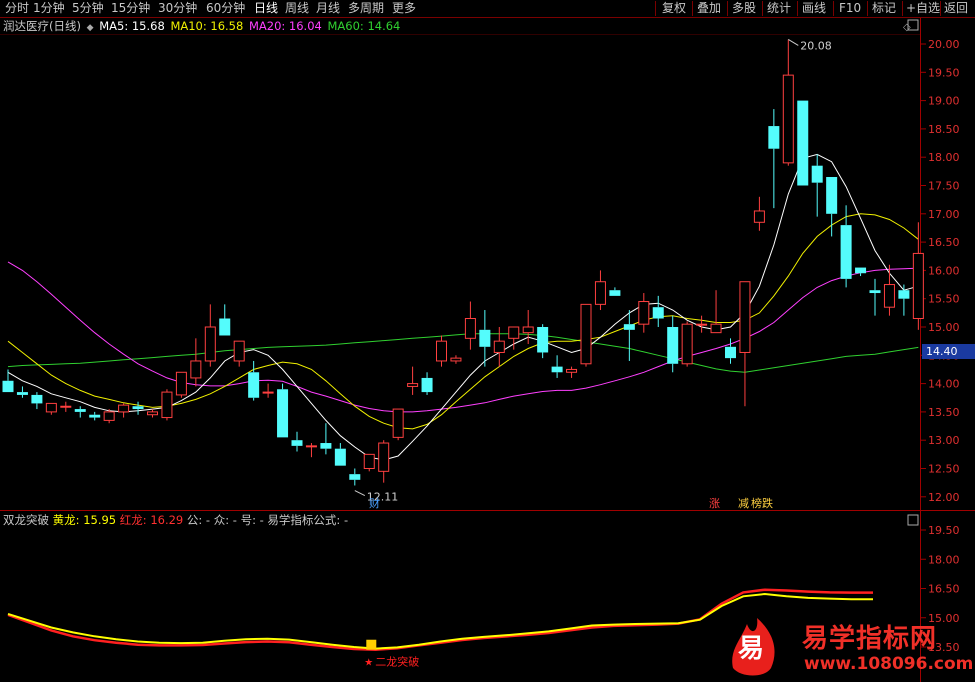 Image resolution: width=975 pixels, height=682 pixels. Describe the element at coordinates (714, 503) in the screenshot. I see `event-zhang-label: 涨` at that location.